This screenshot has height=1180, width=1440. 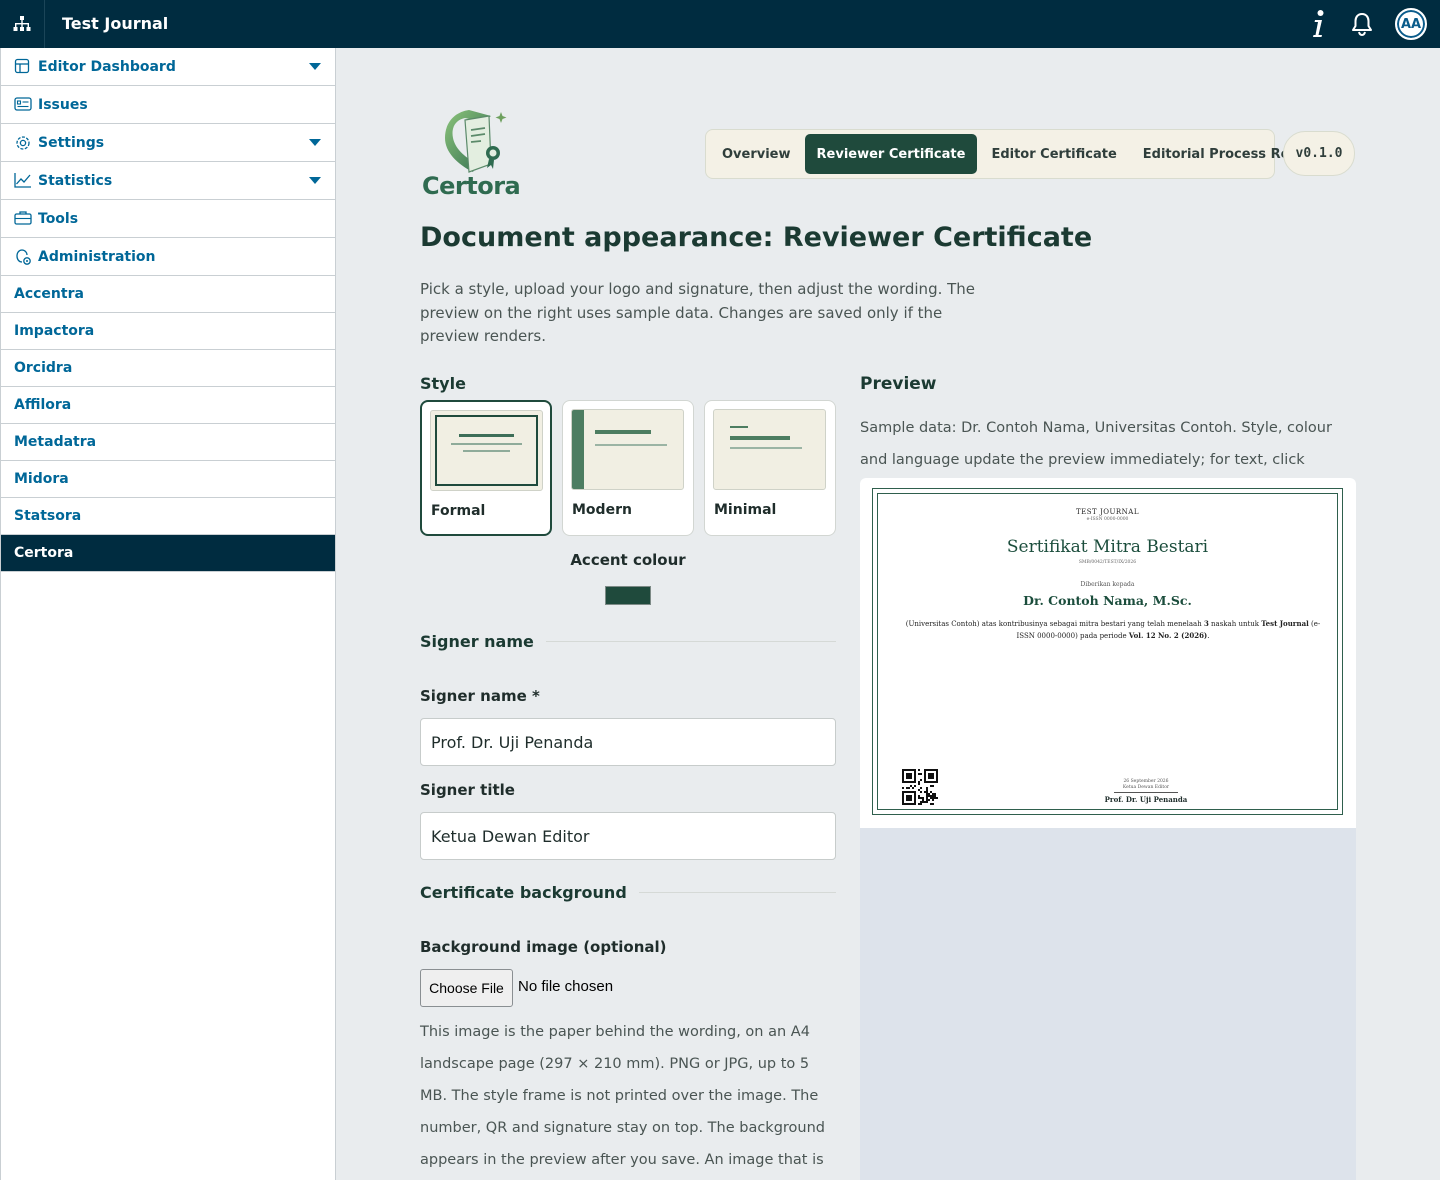 I want to click on sidebar-item-editor-dashboard: Editor Dashboard, so click(x=168, y=67).